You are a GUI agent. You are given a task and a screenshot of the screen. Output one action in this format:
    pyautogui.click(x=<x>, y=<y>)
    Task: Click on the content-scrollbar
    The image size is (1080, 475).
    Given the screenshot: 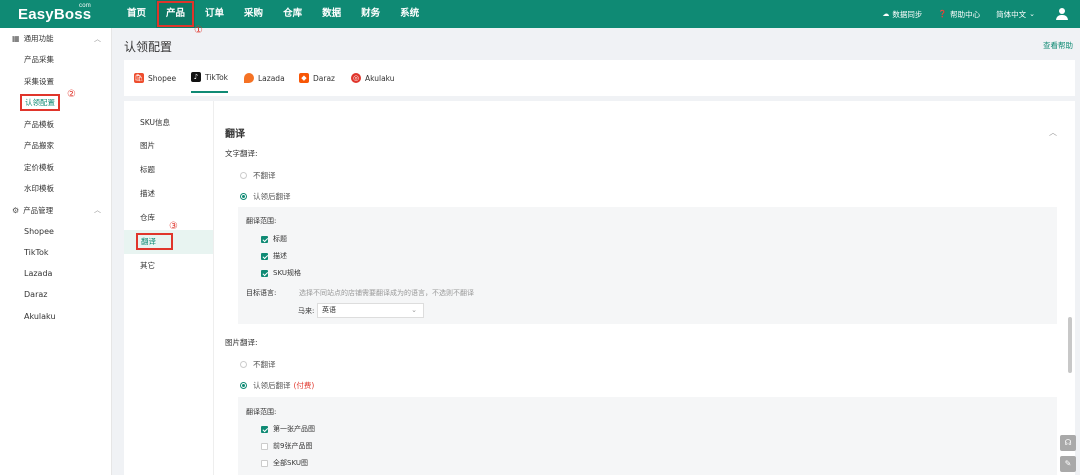 What is the action you would take?
    pyautogui.click(x=1070, y=345)
    